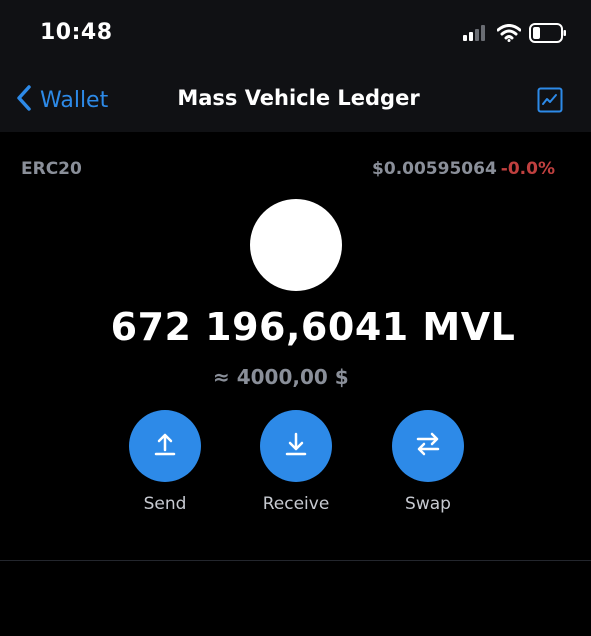  What do you see at coordinates (476, 35) in the screenshot?
I see `signal-icon` at bounding box center [476, 35].